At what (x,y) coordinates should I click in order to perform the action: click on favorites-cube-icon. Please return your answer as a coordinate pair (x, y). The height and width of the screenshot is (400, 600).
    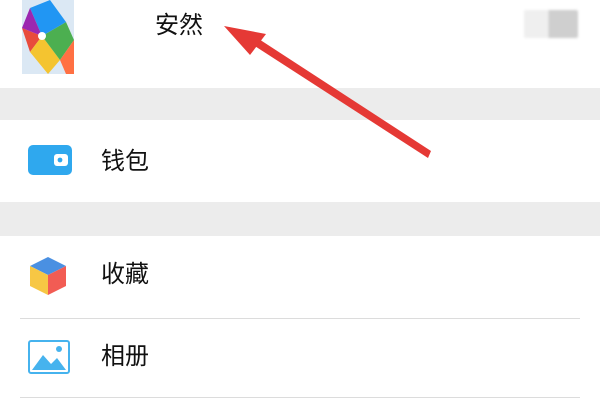
    Looking at the image, I should click on (48, 278).